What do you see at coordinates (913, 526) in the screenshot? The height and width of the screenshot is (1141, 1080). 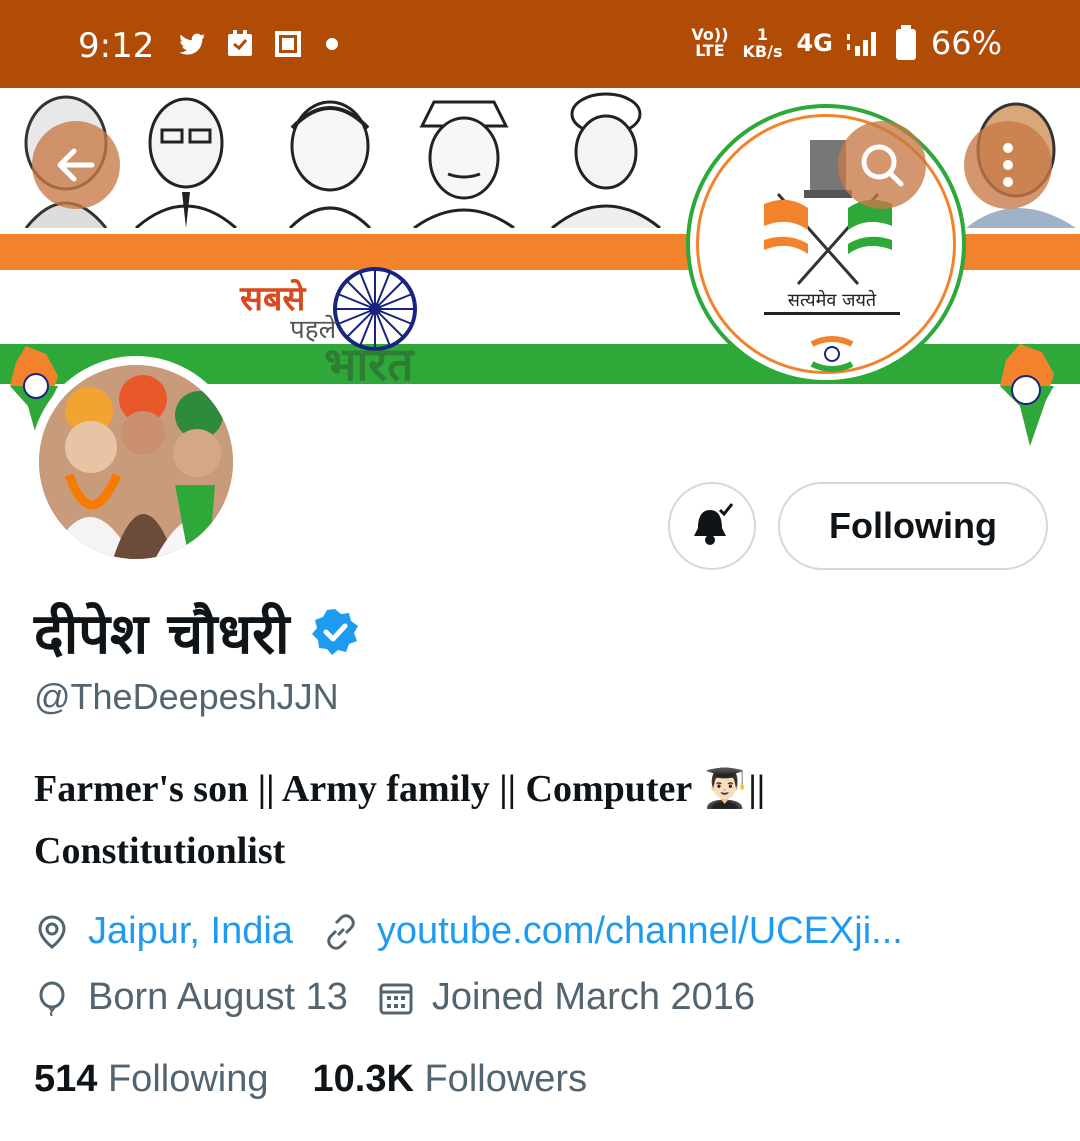 I see `following-button: Following` at bounding box center [913, 526].